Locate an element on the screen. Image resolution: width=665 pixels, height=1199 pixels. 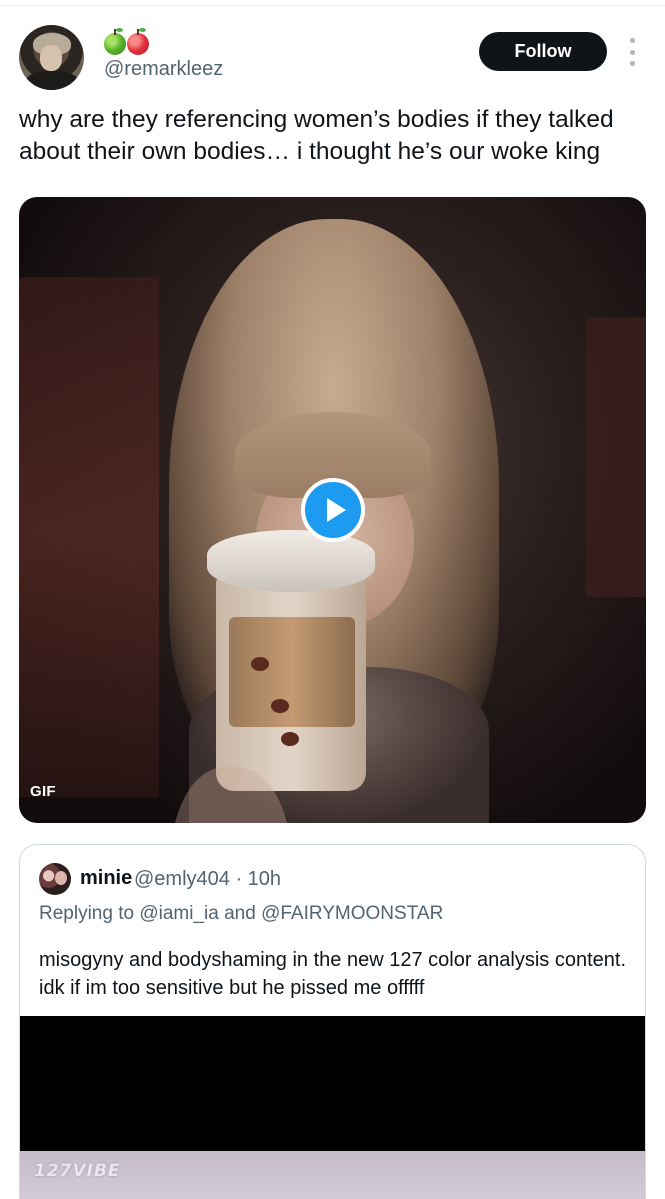
display-name-emoji is located at coordinates (126, 41).